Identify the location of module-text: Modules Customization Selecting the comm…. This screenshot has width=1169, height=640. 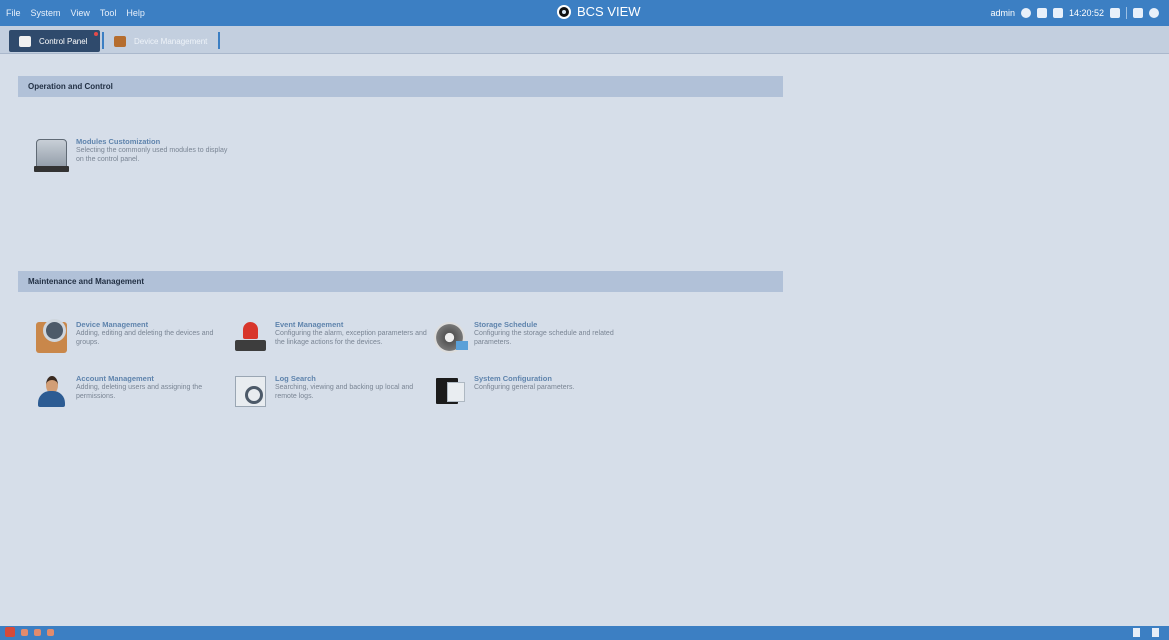
(153, 153).